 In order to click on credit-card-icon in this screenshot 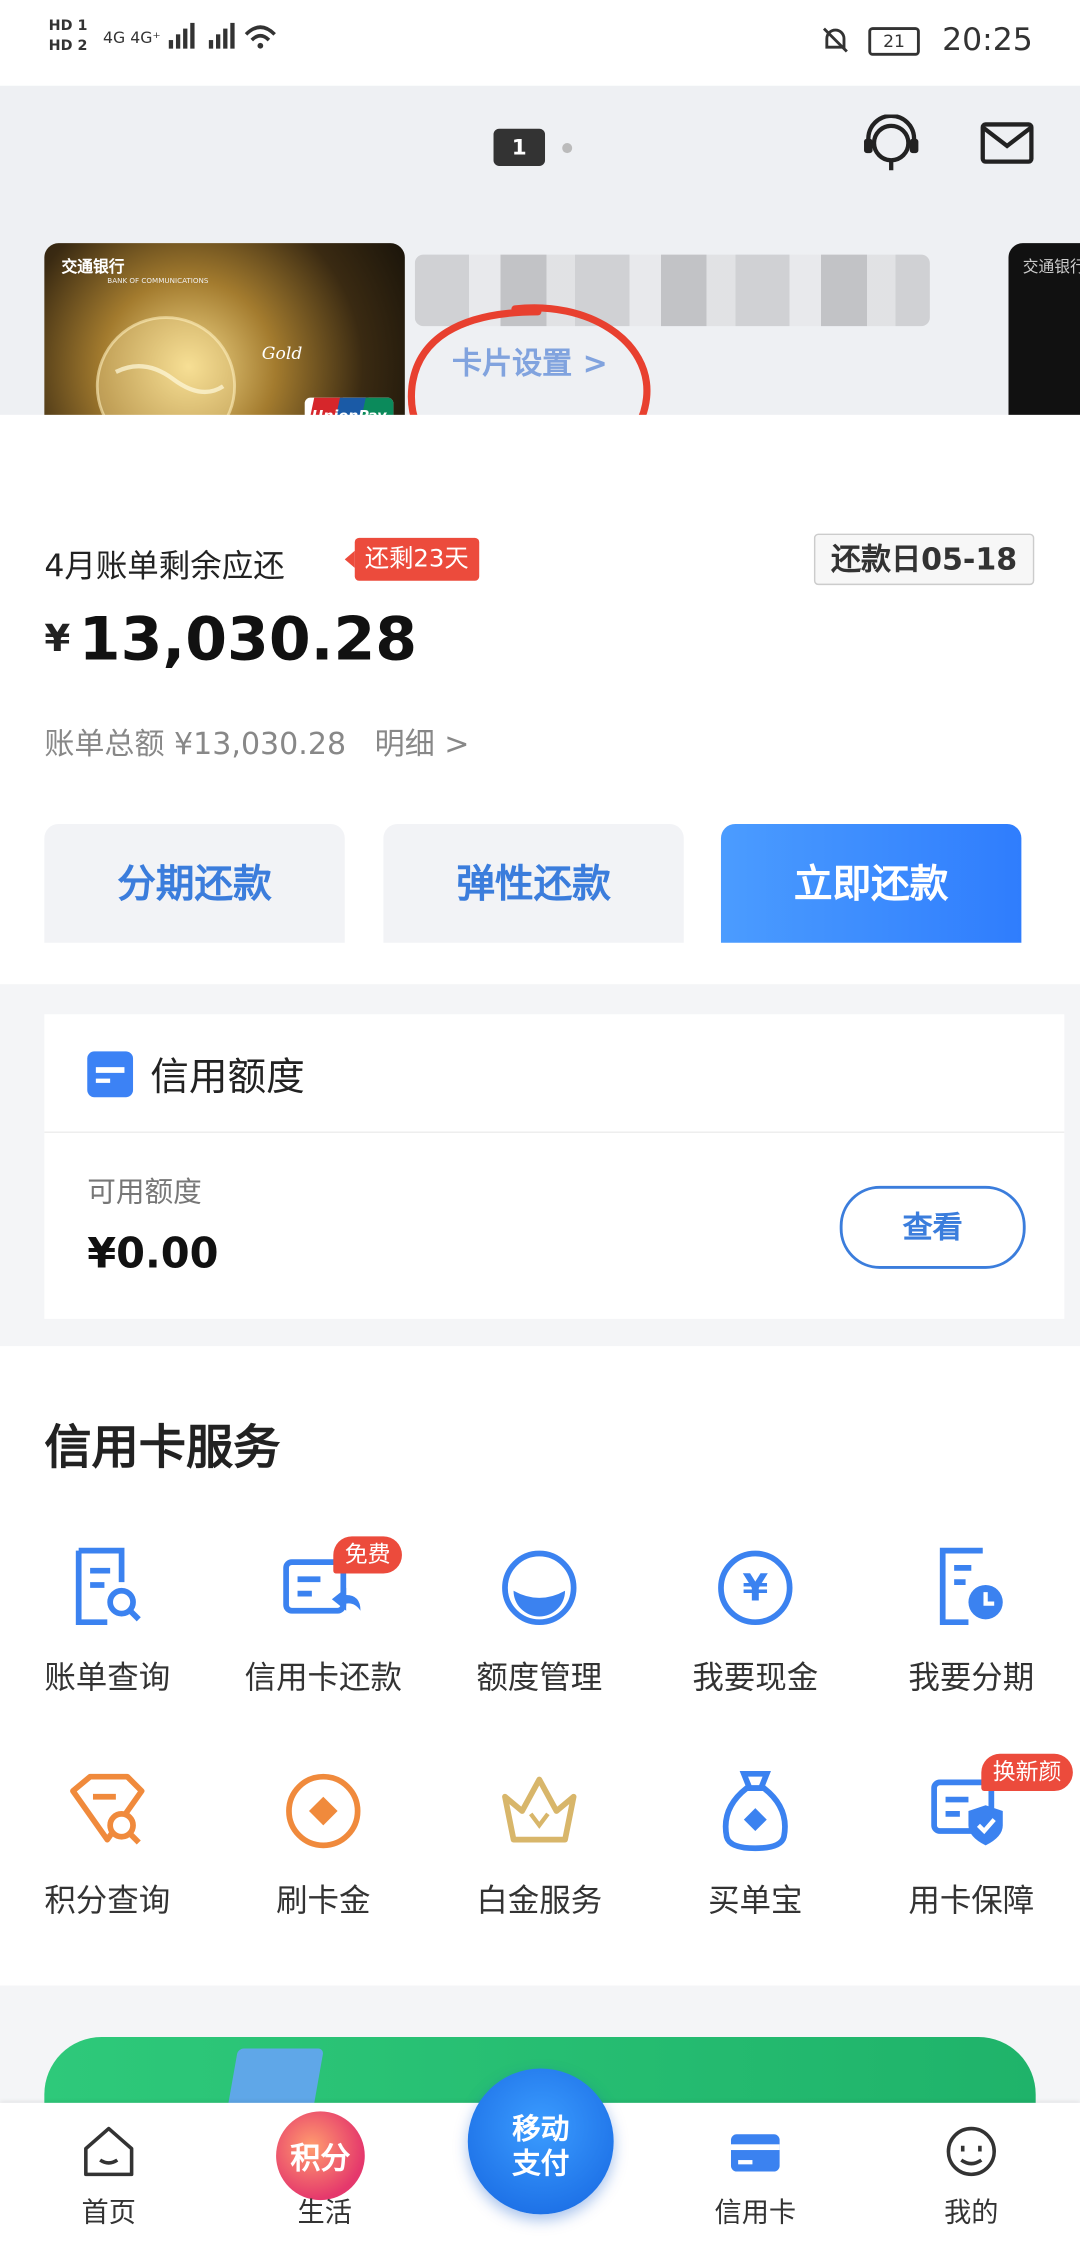, I will do `click(755, 2153)`.